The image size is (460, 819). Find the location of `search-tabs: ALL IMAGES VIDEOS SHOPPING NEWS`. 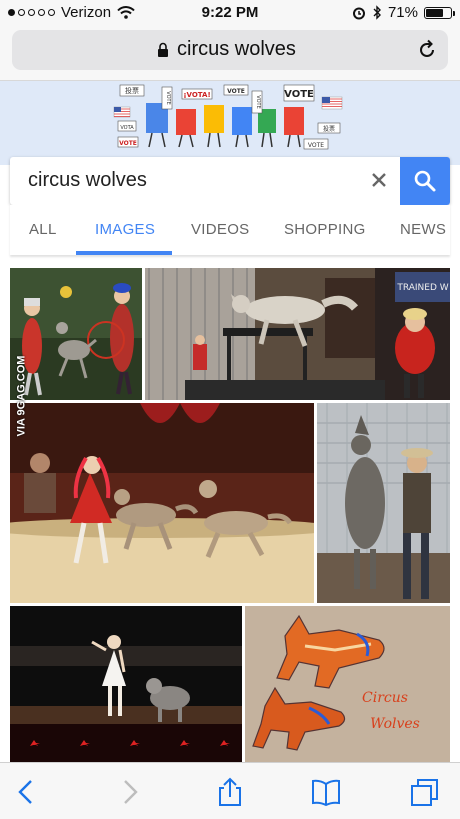

search-tabs: ALL IMAGES VIDEOS SHOPPING NEWS is located at coordinates (230, 230).